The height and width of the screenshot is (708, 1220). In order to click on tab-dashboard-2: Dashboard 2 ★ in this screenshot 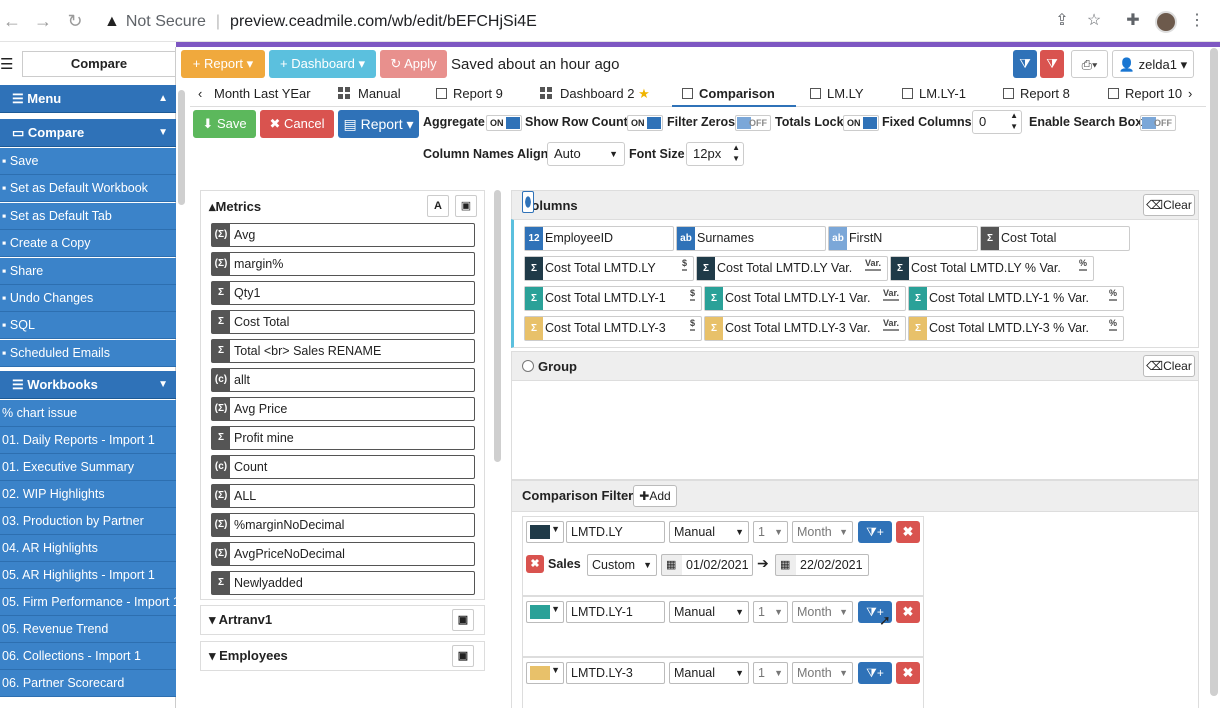, I will do `click(595, 94)`.